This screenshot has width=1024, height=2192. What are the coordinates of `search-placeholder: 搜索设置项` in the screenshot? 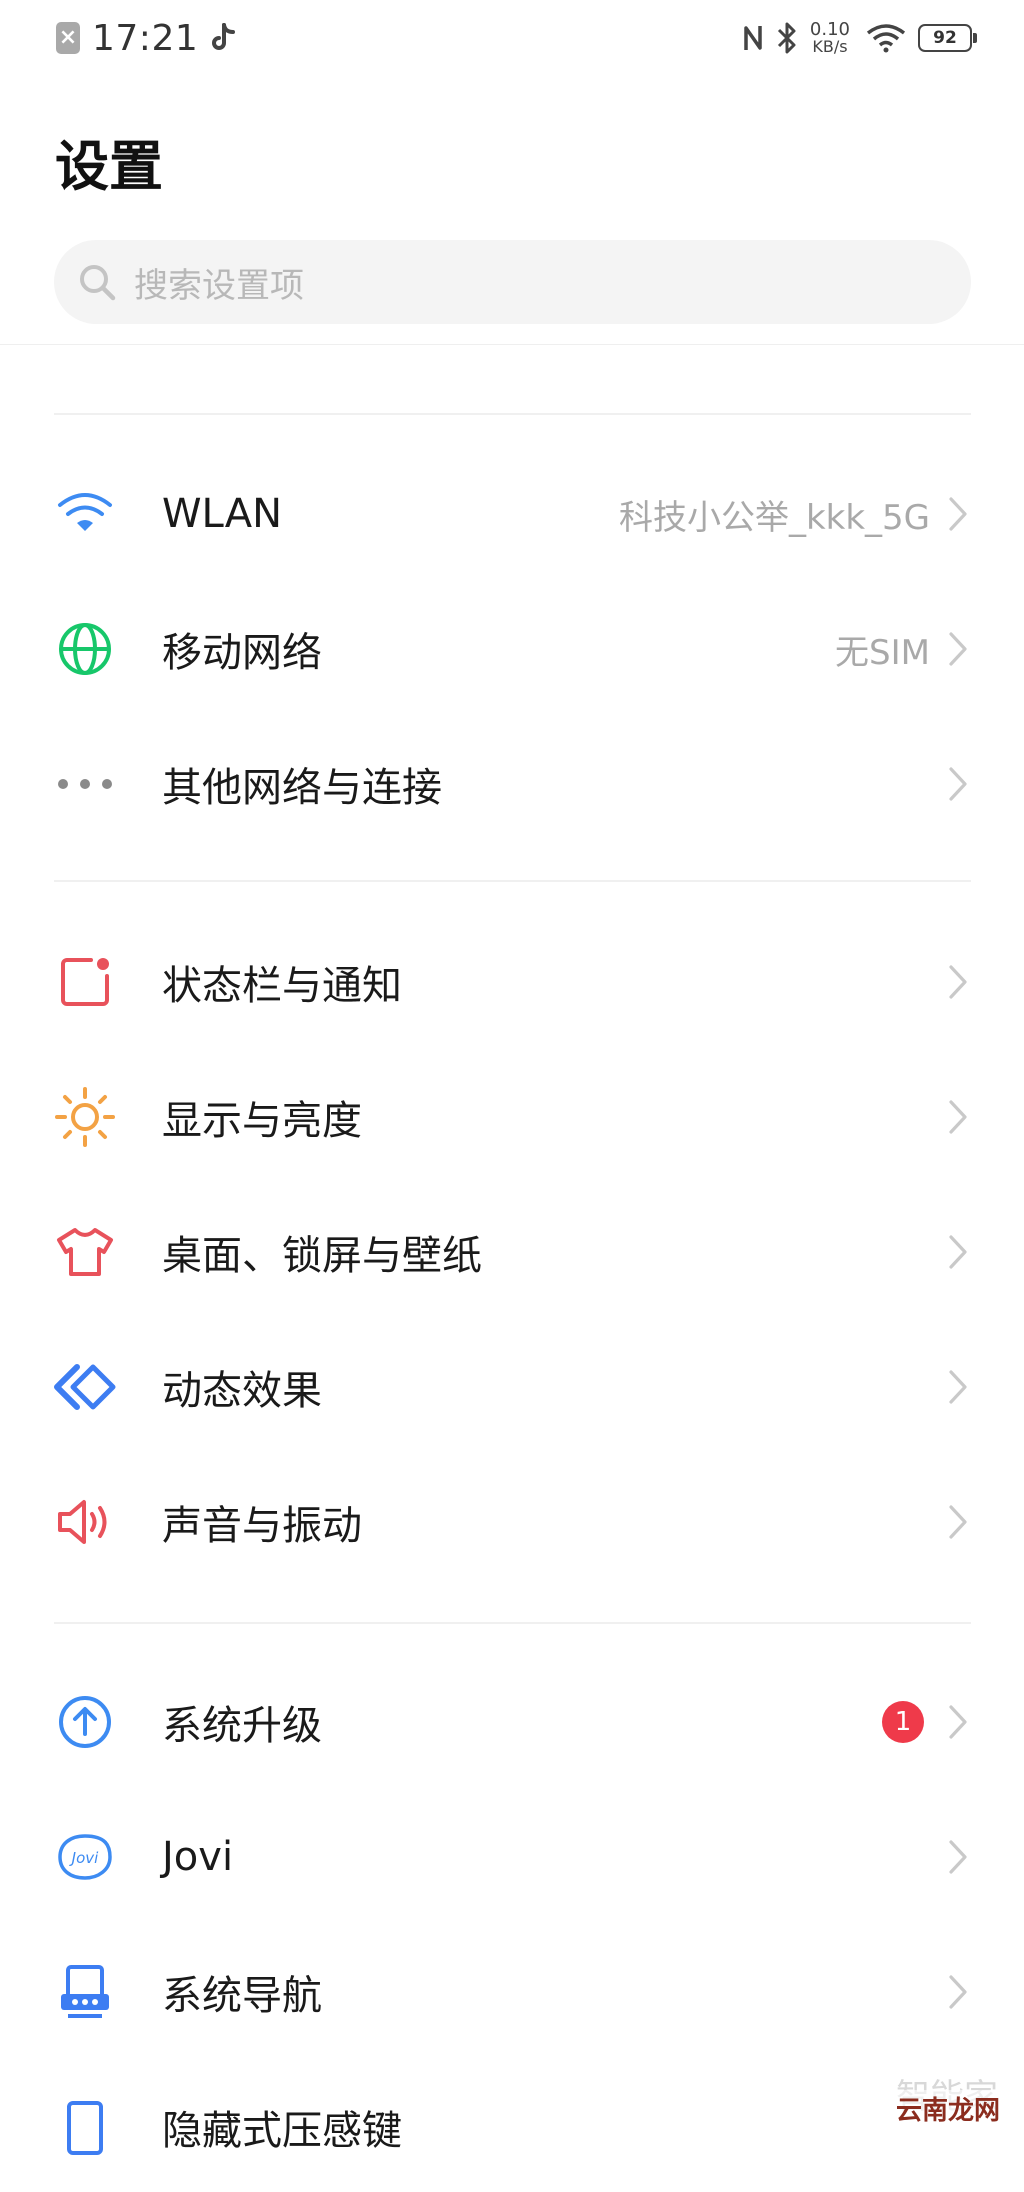 It's located at (219, 285).